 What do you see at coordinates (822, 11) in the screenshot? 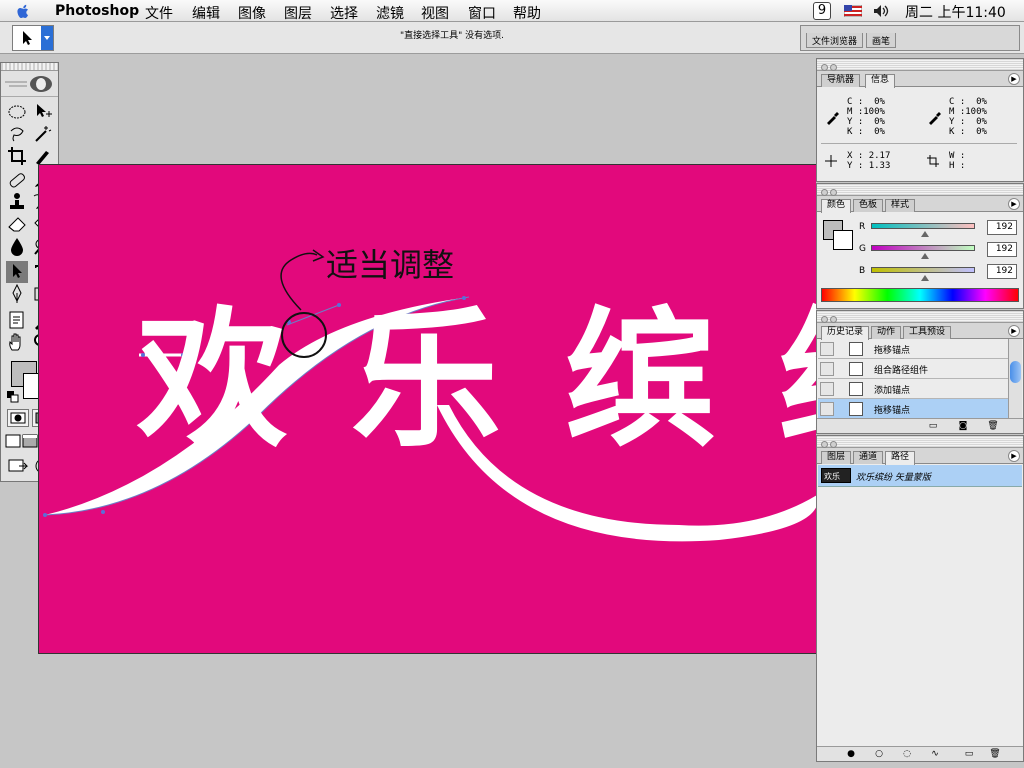
I see `script-menu-icon: 9` at bounding box center [822, 11].